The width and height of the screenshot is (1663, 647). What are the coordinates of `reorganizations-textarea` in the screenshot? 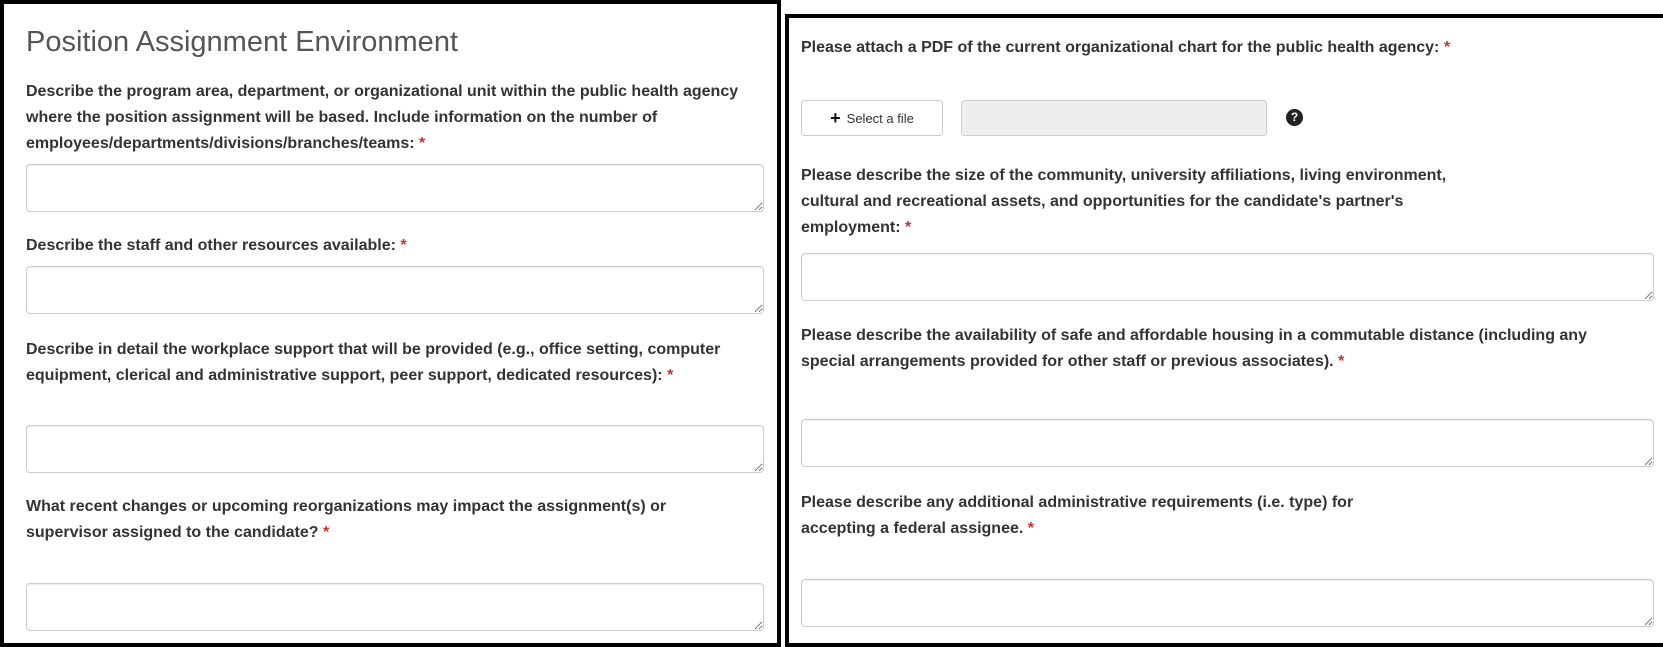 It's located at (395, 607).